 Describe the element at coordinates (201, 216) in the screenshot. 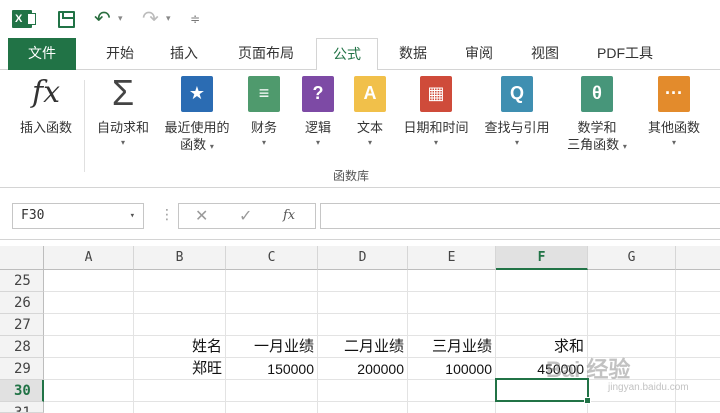

I see `cancel-icon: ✕` at that location.